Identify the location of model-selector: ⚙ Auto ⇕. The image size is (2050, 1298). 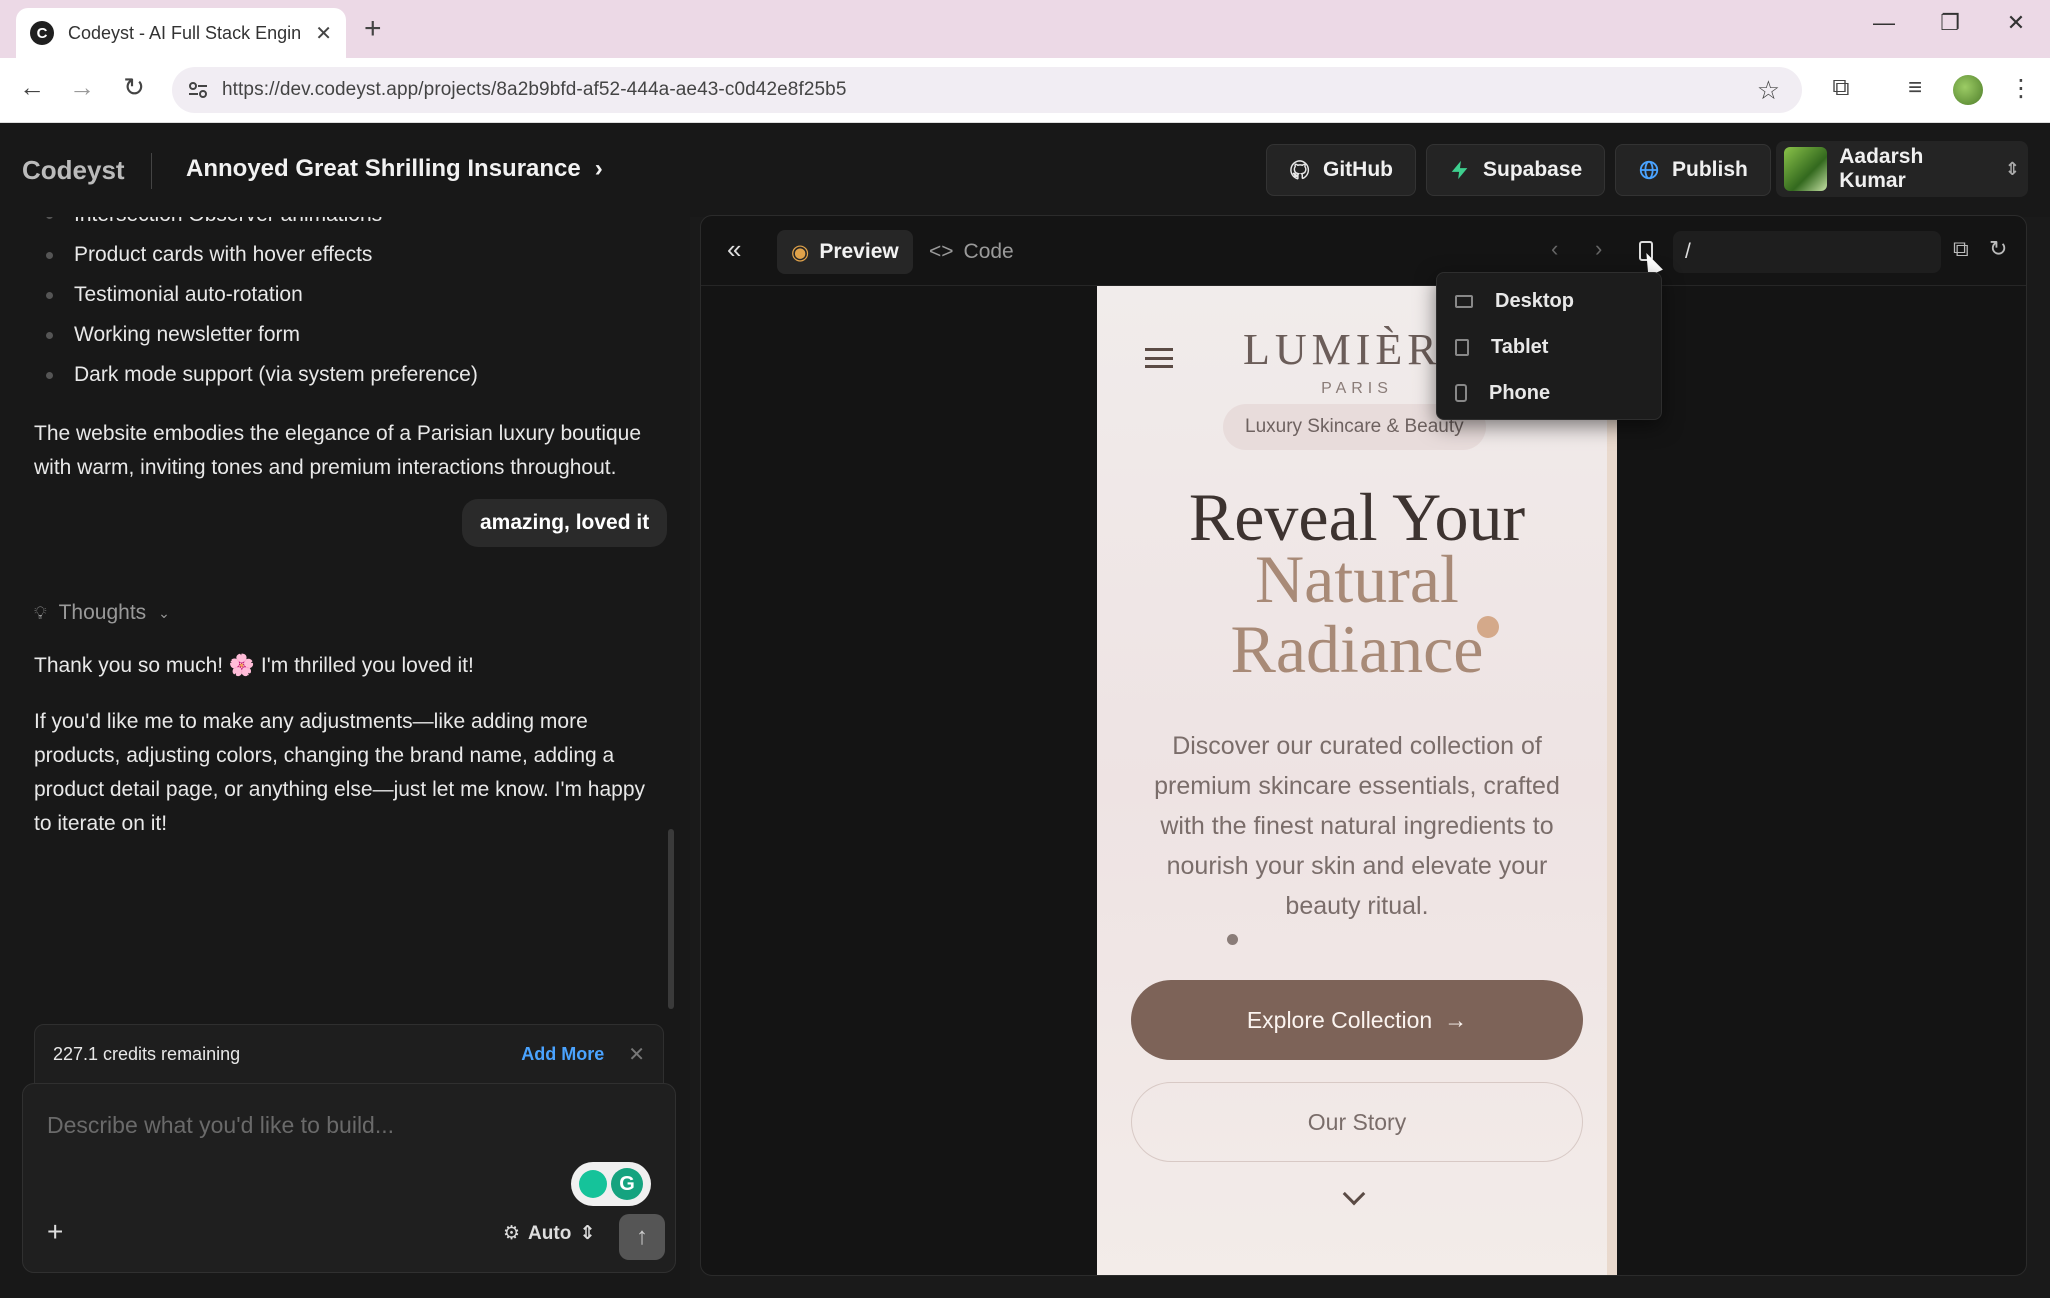
(549, 1233).